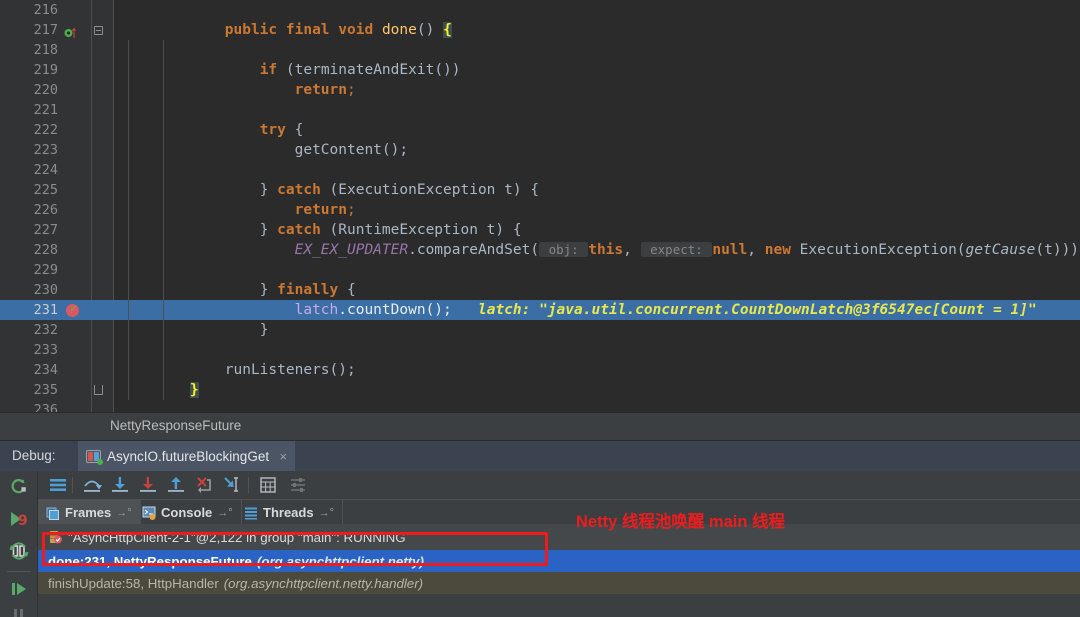 The width and height of the screenshot is (1080, 617). What do you see at coordinates (45, 370) in the screenshot?
I see `line-number: 234` at bounding box center [45, 370].